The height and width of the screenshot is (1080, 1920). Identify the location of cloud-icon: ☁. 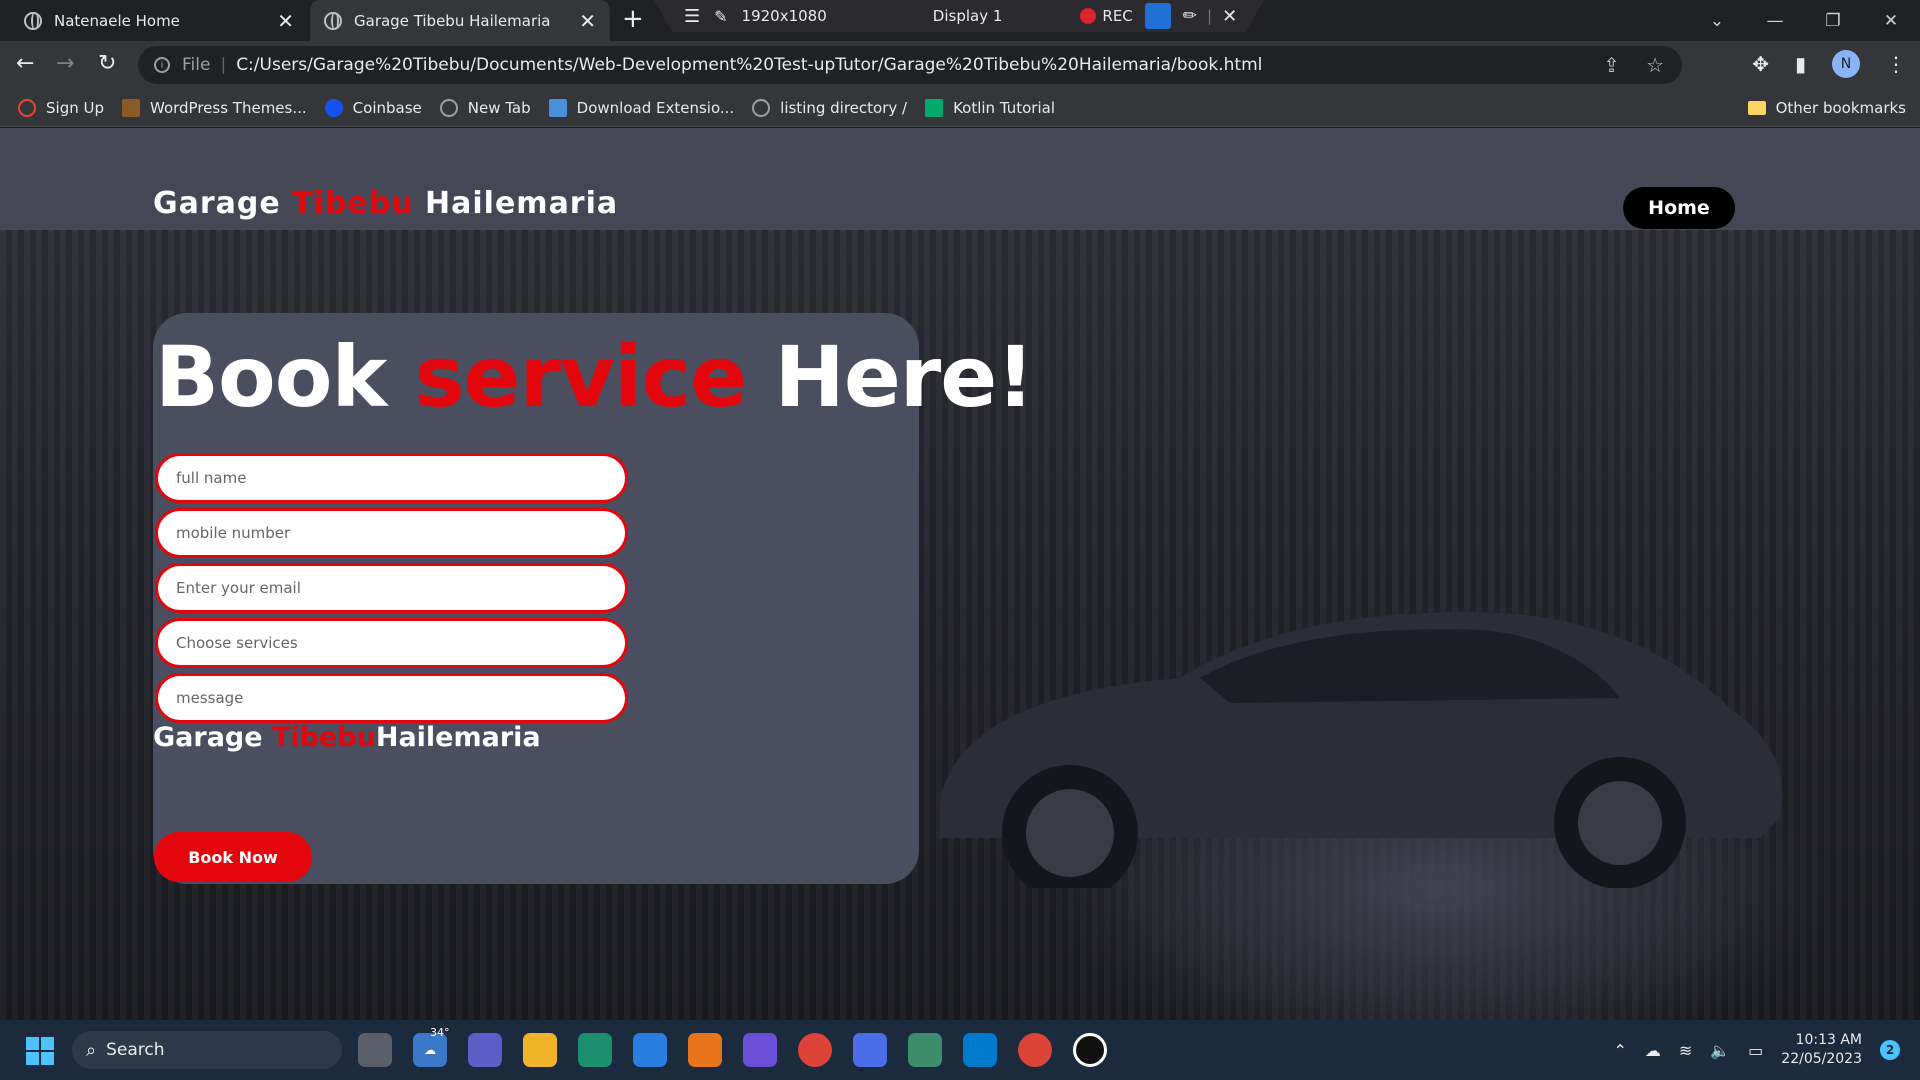
(1653, 1050).